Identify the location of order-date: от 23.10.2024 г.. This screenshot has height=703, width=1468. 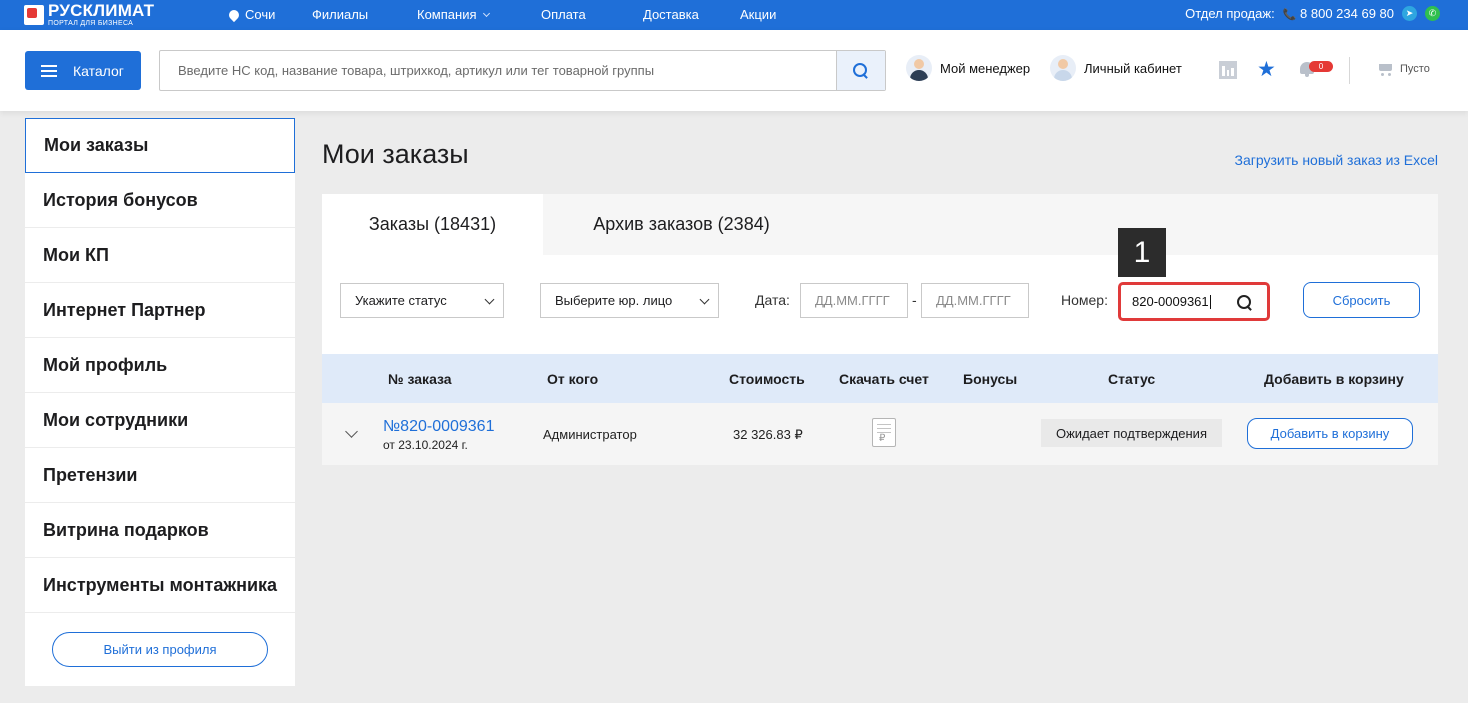
(425, 445).